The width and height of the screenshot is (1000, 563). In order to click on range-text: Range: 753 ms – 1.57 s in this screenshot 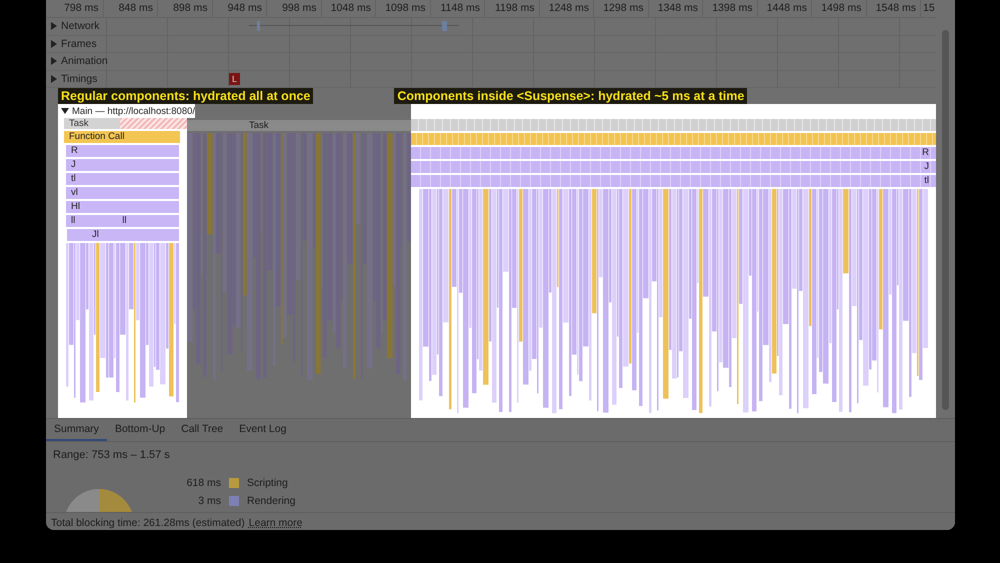, I will do `click(111, 455)`.